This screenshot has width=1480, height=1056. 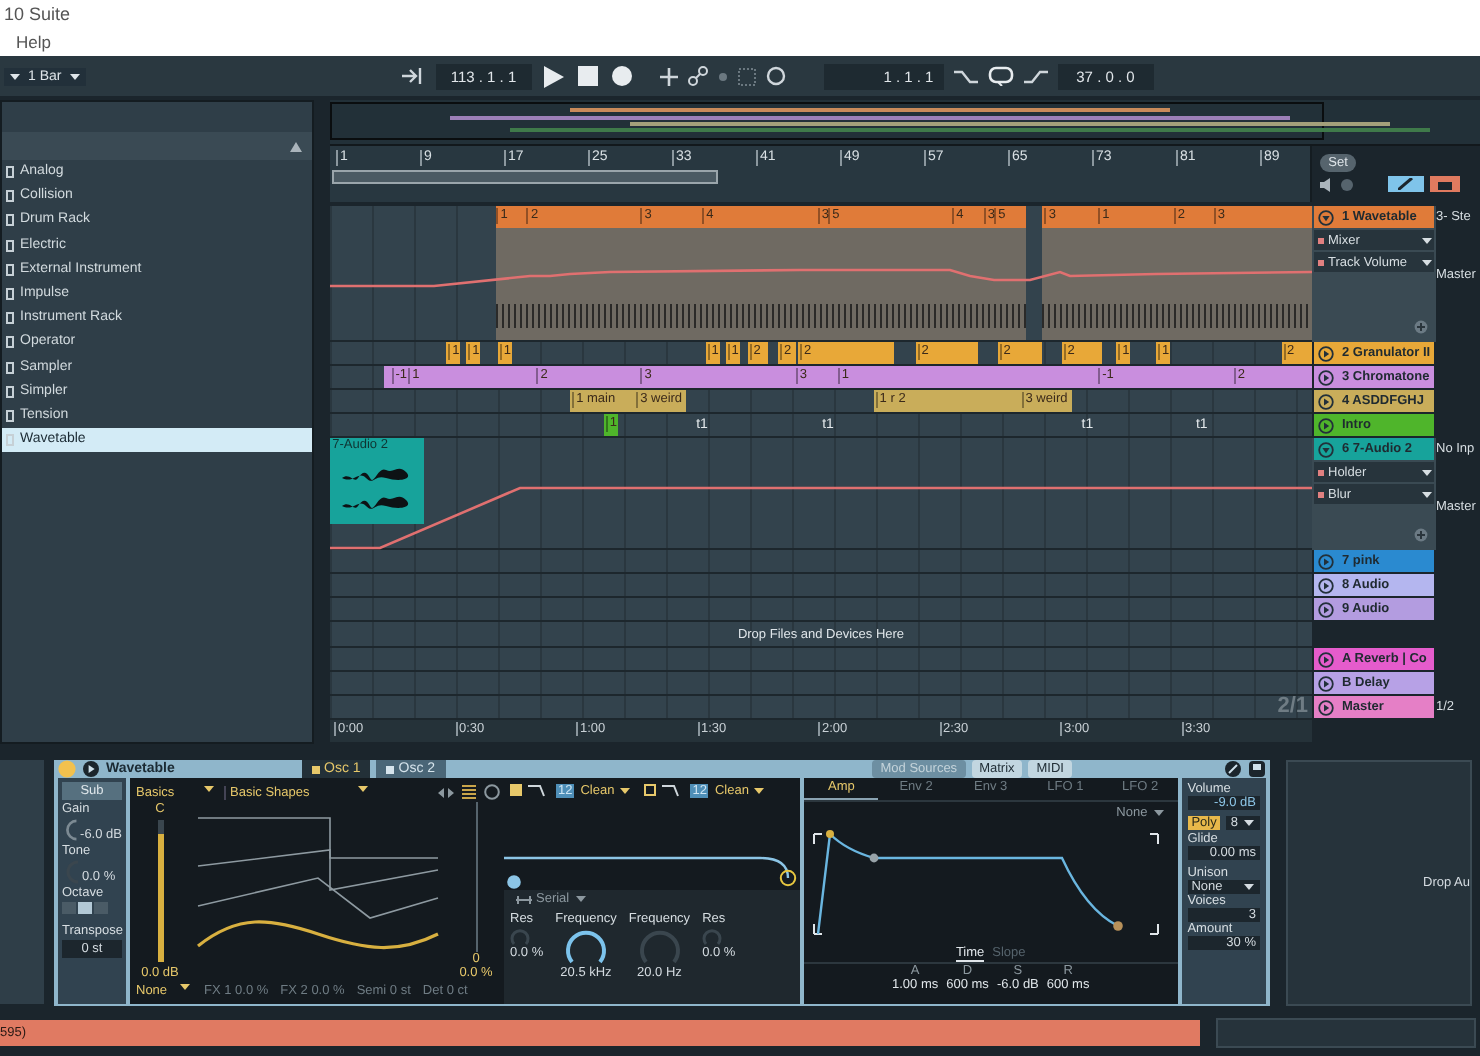 What do you see at coordinates (33, 42) in the screenshot?
I see `menu-item: Help` at bounding box center [33, 42].